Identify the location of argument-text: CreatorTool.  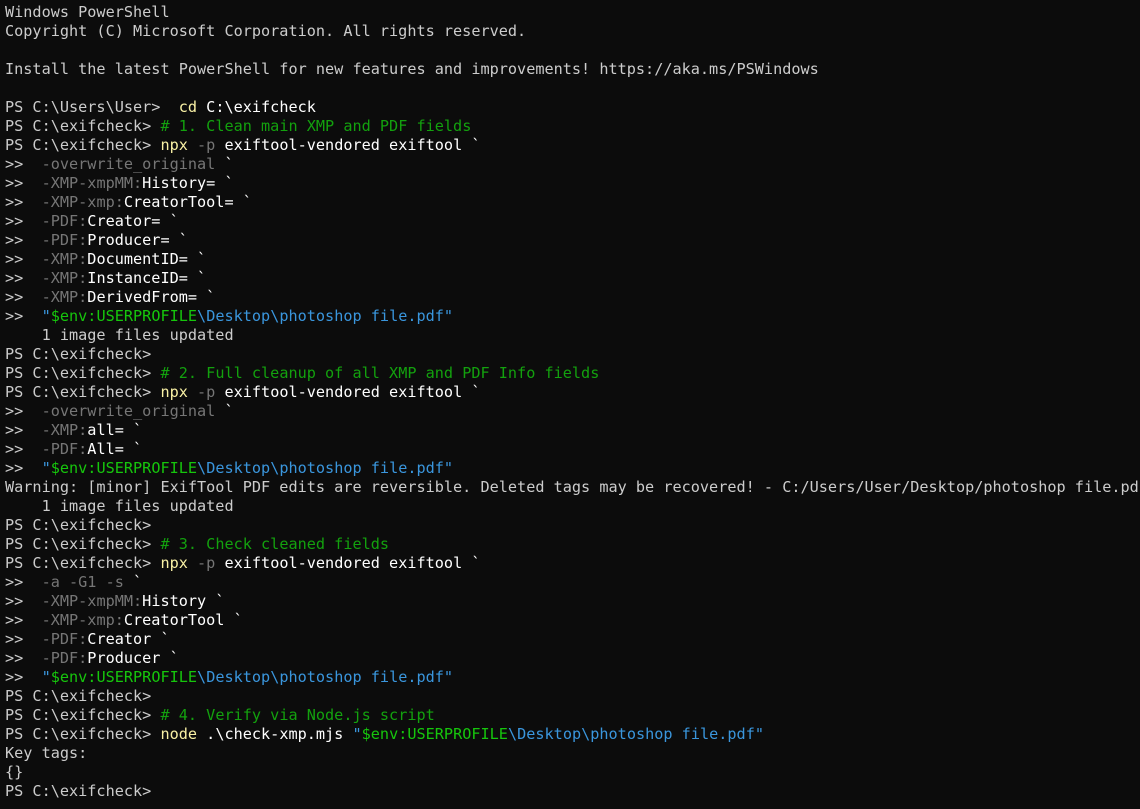
(174, 620).